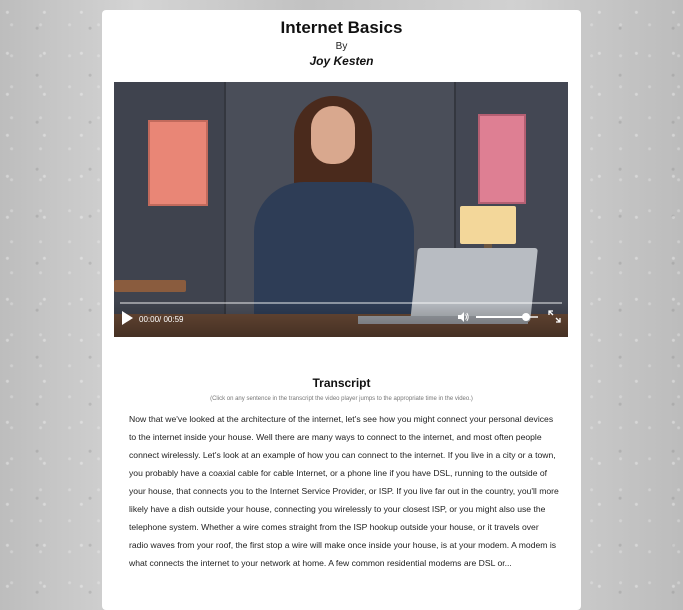 The height and width of the screenshot is (610, 683). I want to click on fullscreen-icon, so click(554, 316).